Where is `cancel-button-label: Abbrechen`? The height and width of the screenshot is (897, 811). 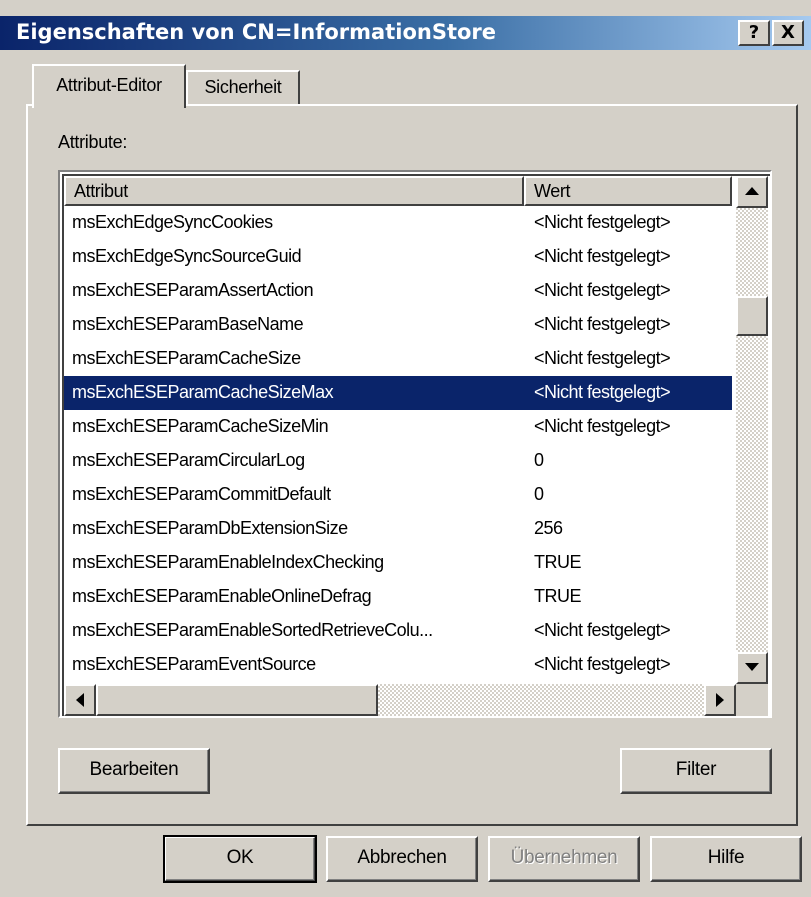
cancel-button-label: Abbrechen is located at coordinates (402, 857).